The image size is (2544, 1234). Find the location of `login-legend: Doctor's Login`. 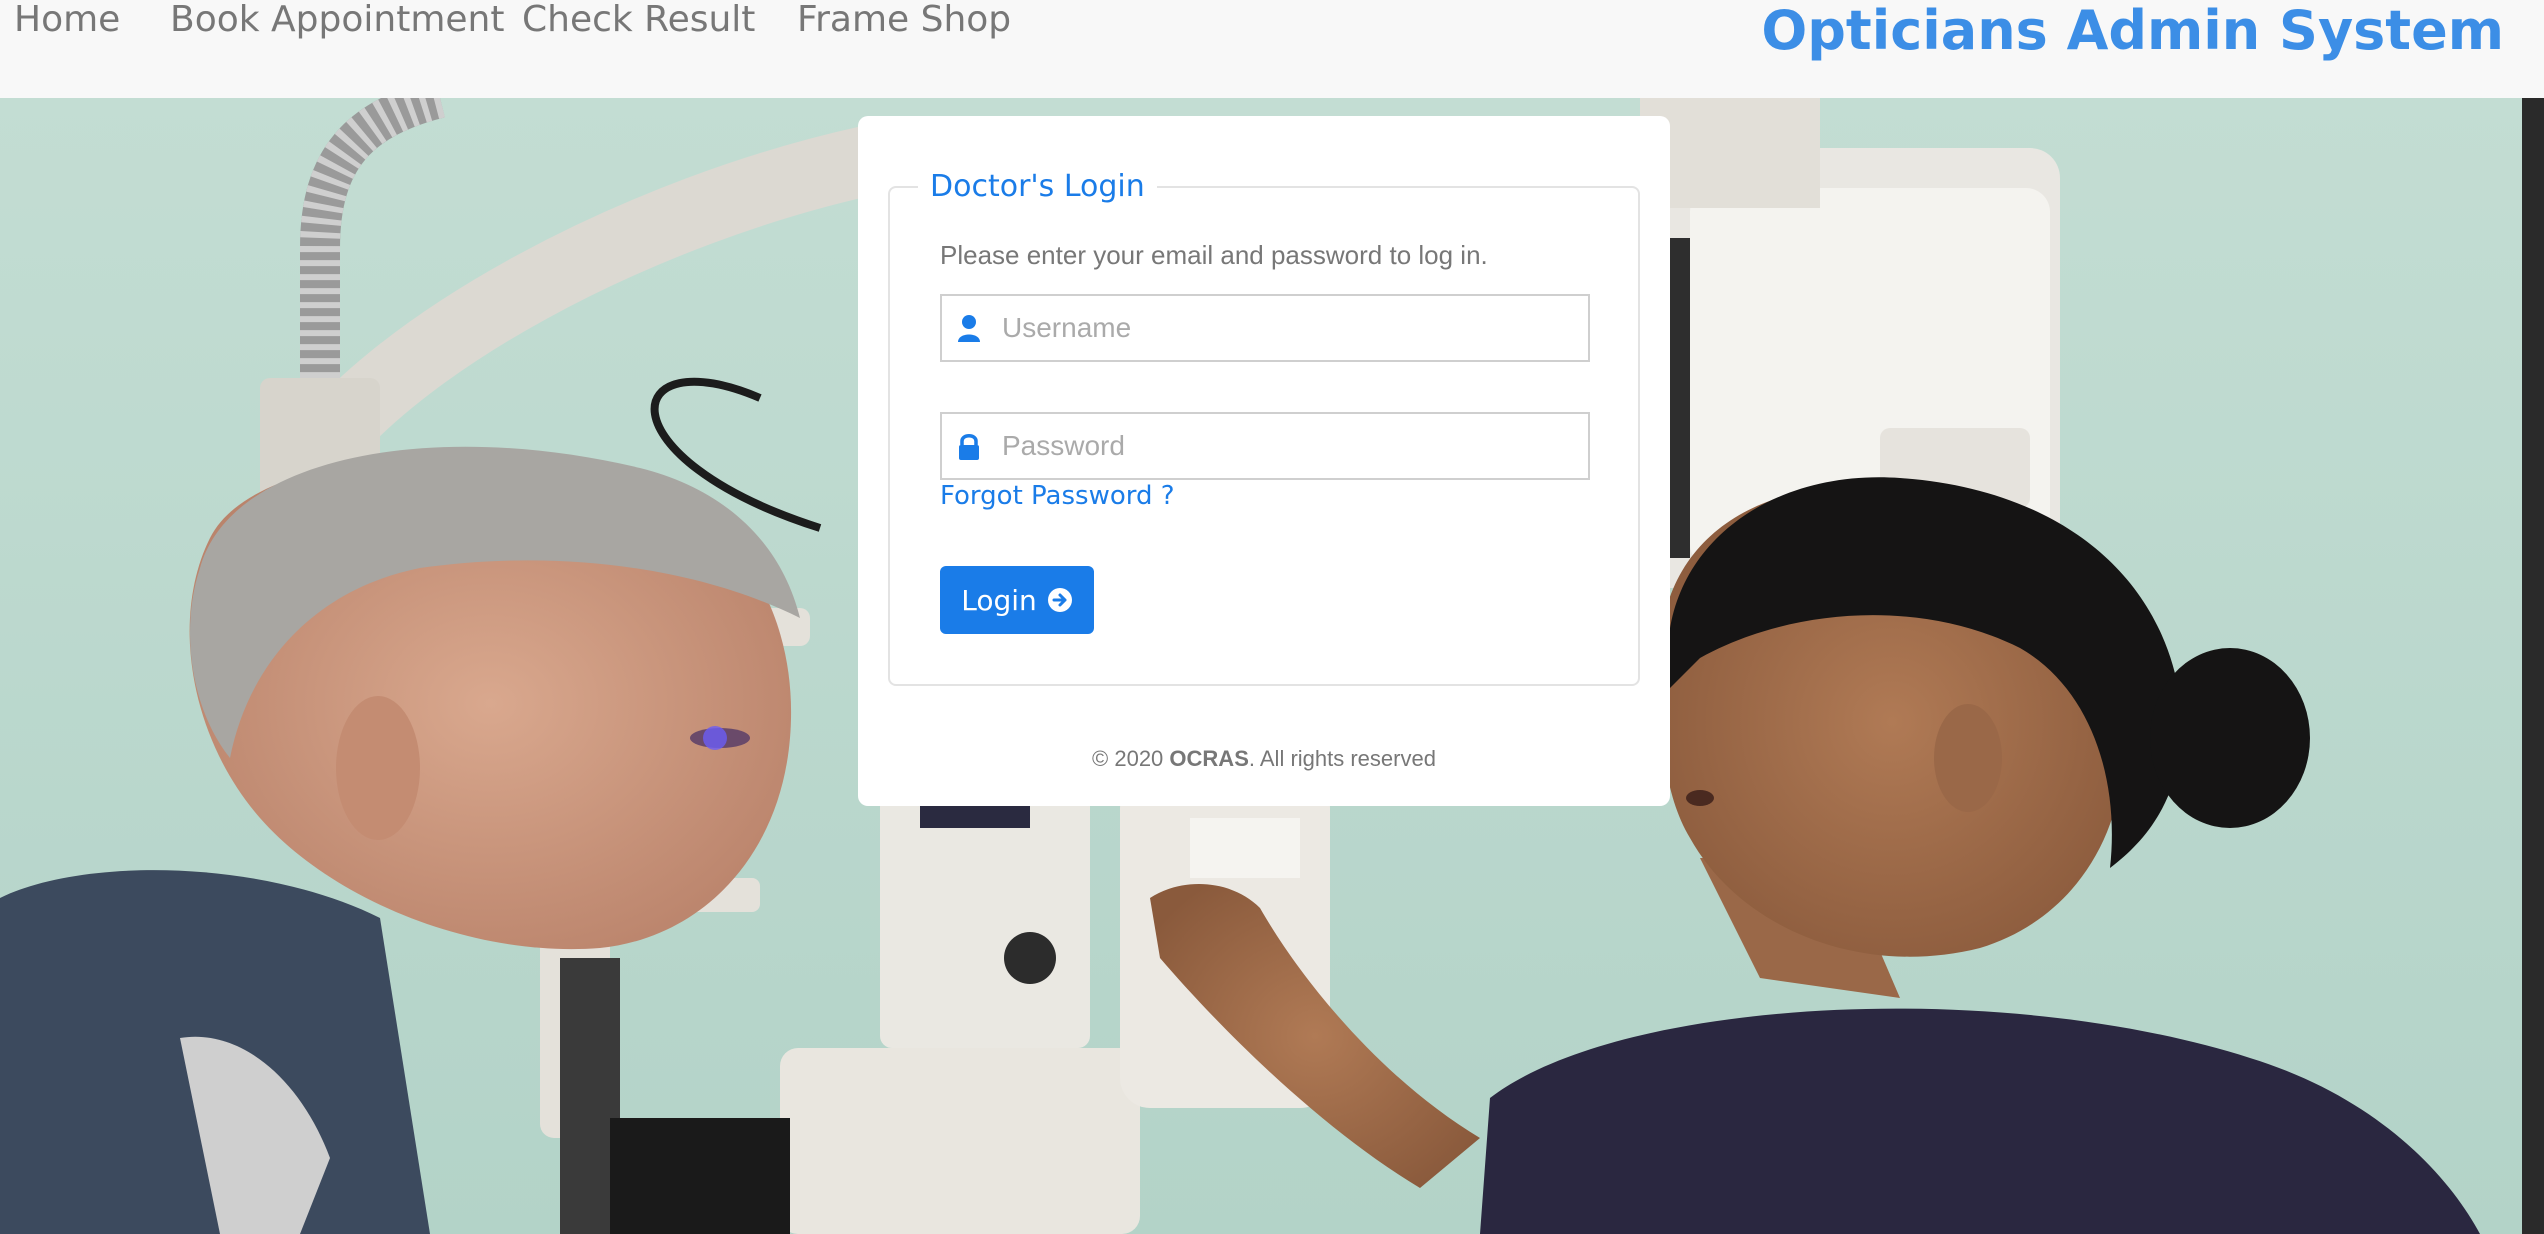

login-legend: Doctor's Login is located at coordinates (1037, 187).